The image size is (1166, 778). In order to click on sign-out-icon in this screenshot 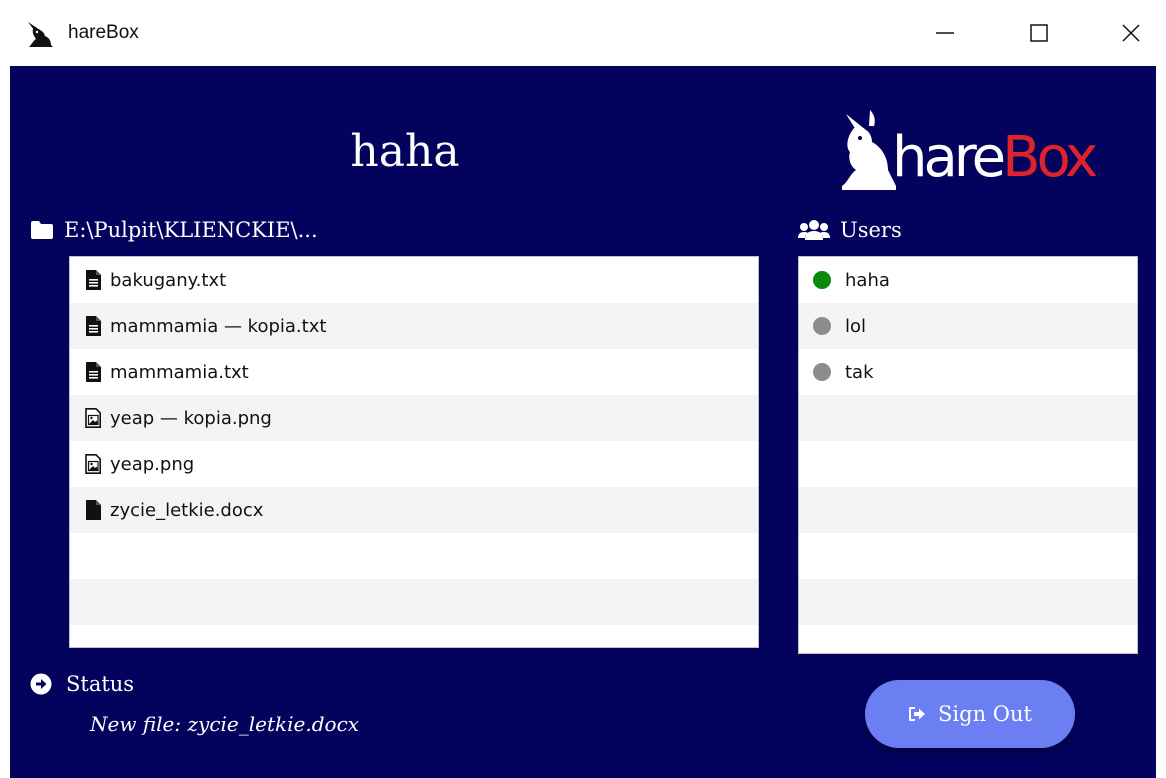, I will do `click(917, 714)`.